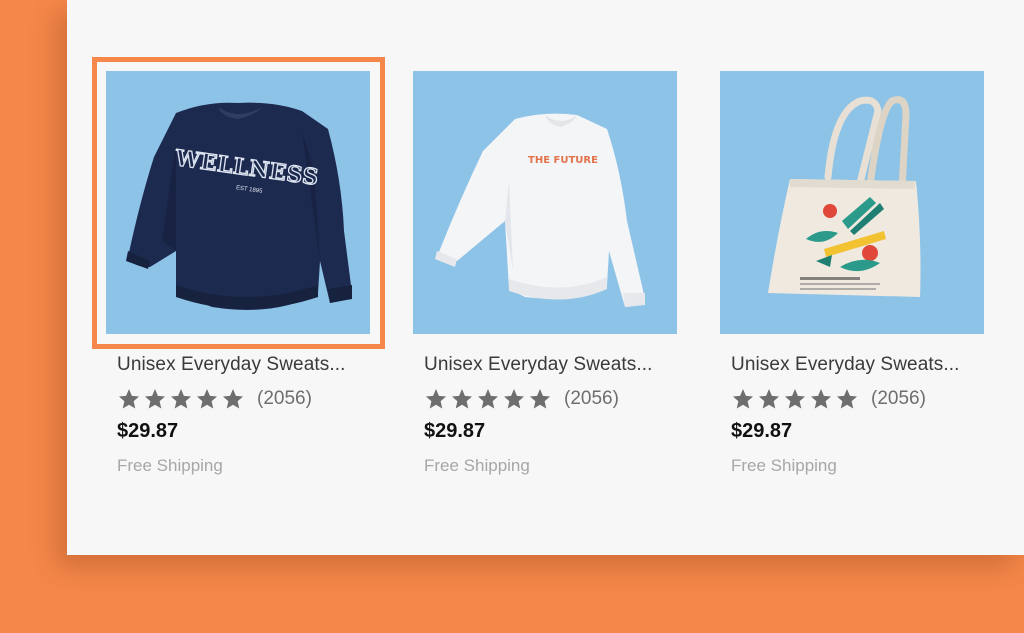 This screenshot has height=633, width=1024. I want to click on product-image-navy-sweatshirt: WELLNESS EST 1895, so click(238, 202).